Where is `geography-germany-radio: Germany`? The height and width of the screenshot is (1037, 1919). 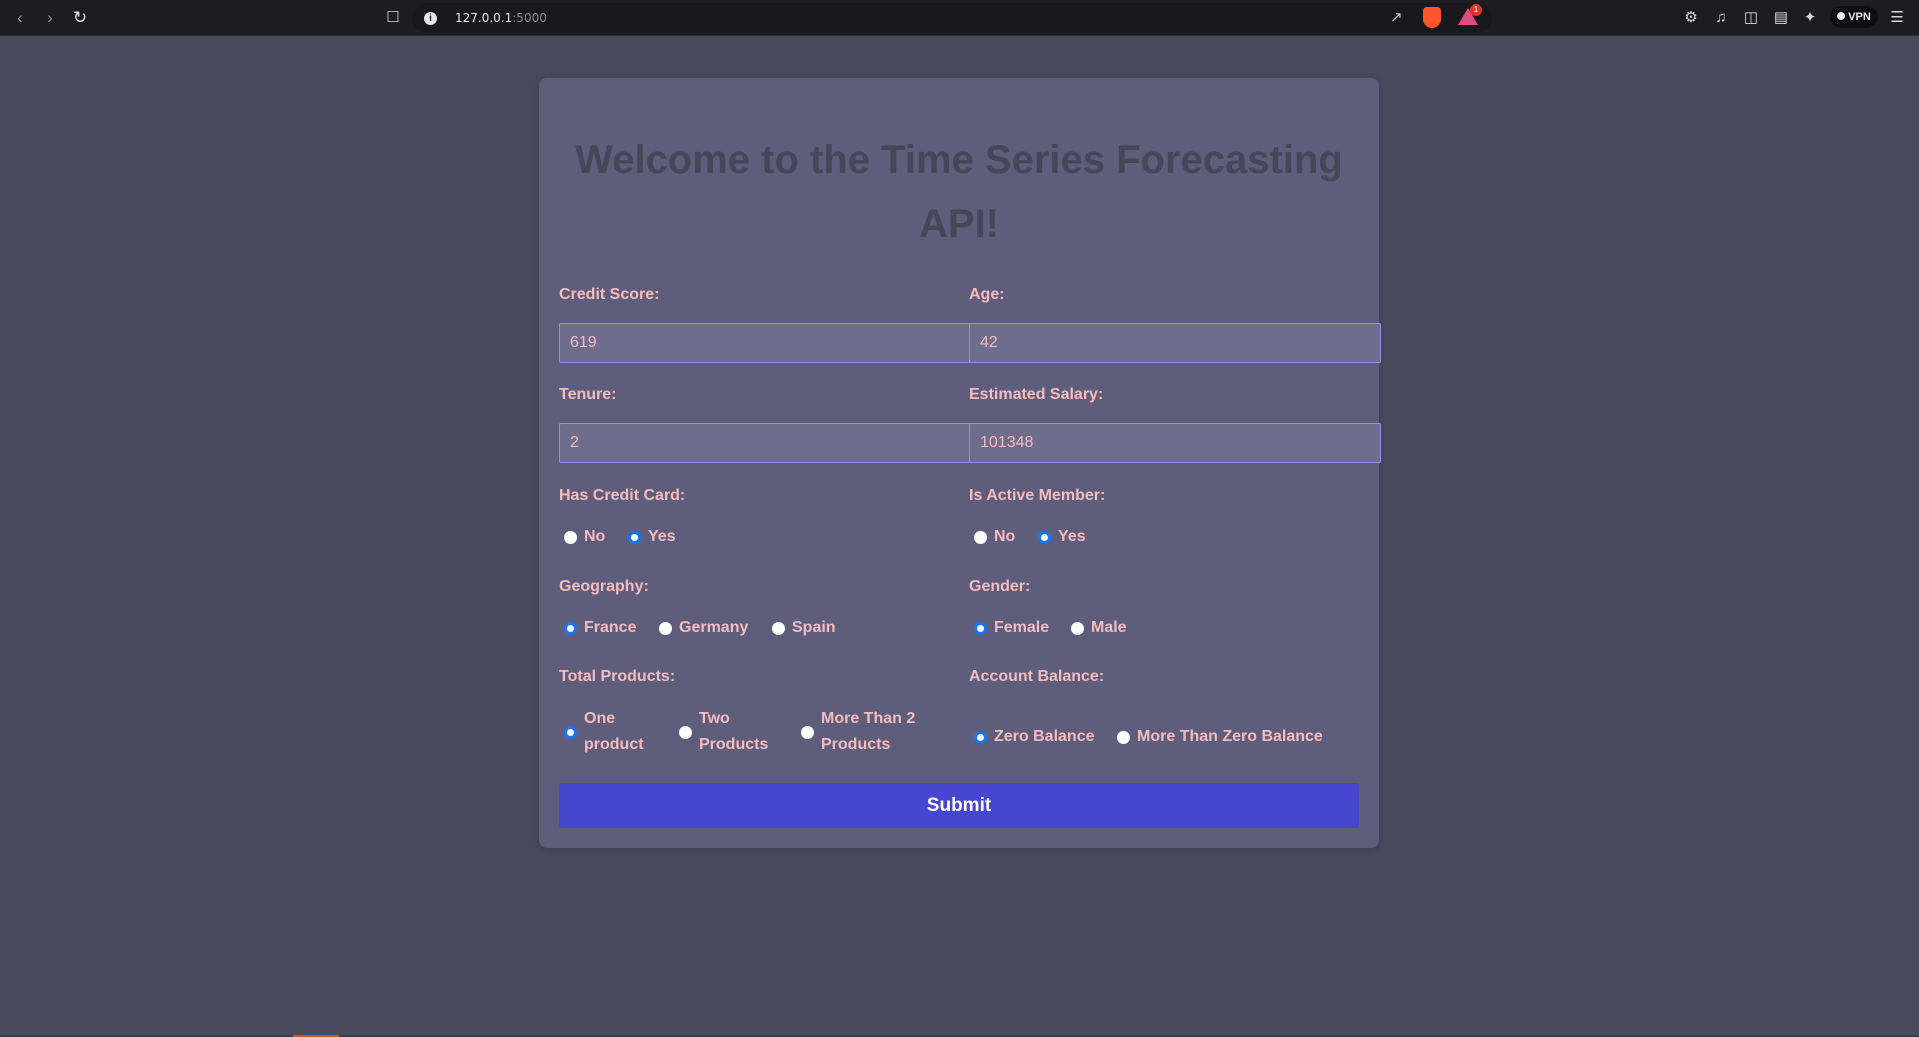 geography-germany-radio: Germany is located at coordinates (703, 628).